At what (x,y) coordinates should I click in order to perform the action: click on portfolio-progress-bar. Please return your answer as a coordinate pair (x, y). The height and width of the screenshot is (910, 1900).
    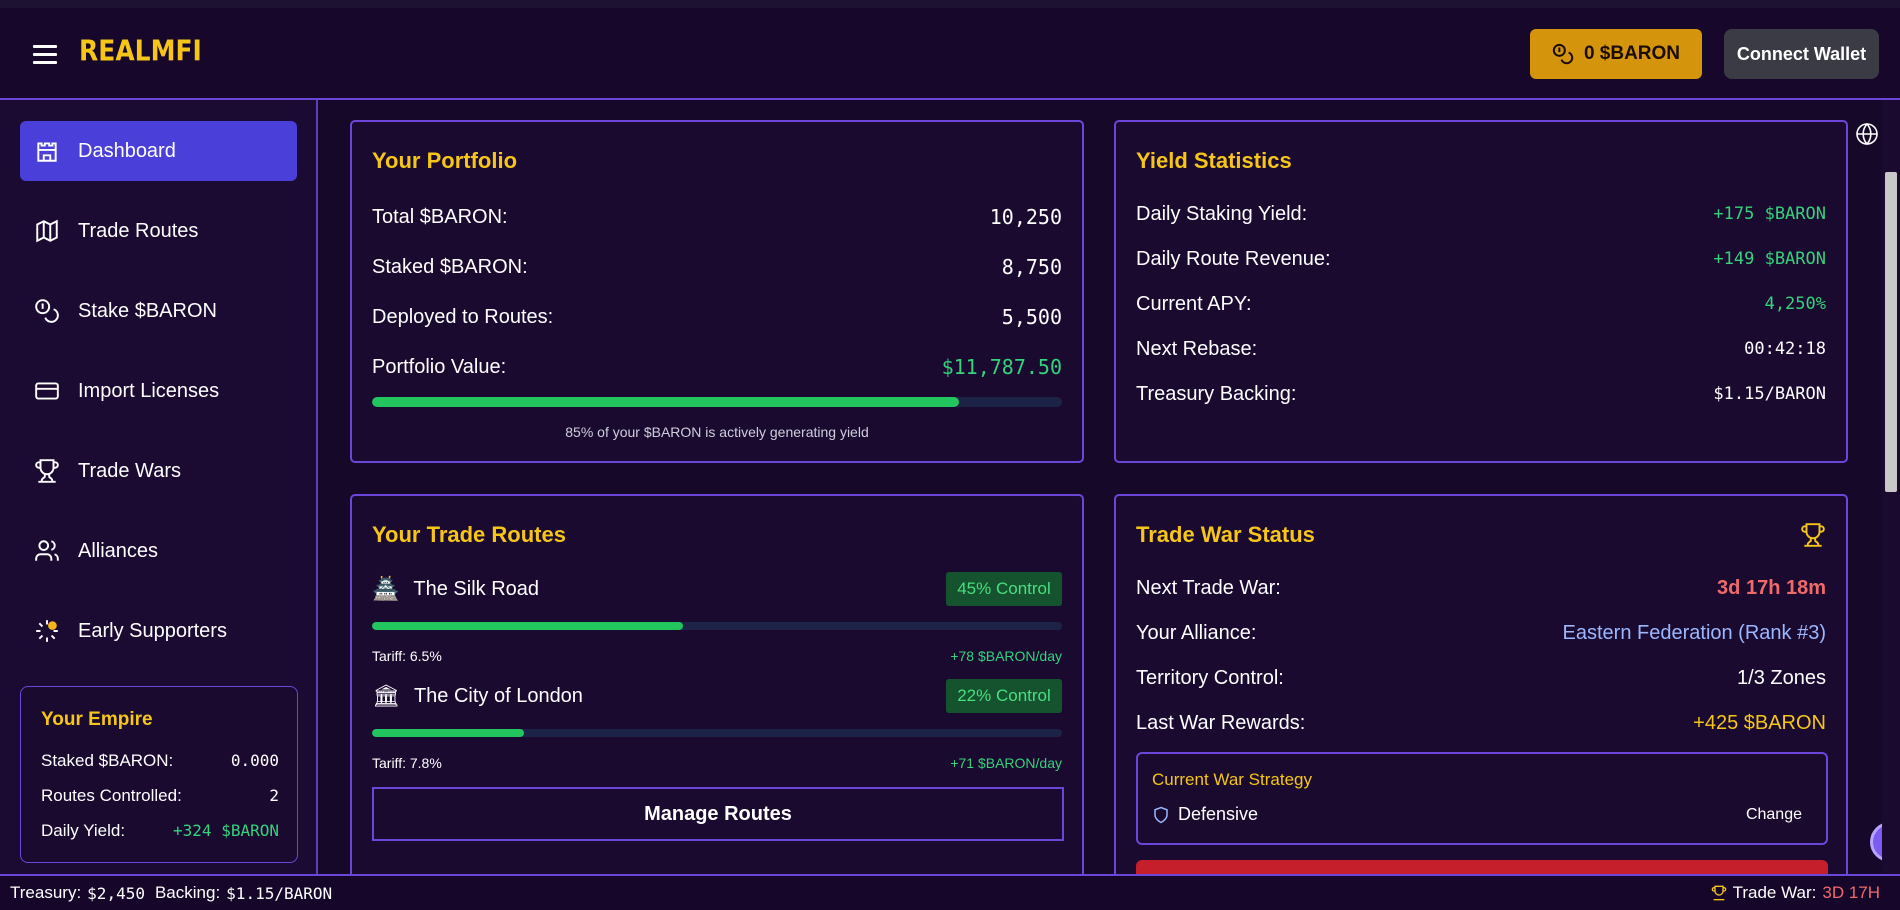
    Looking at the image, I should click on (717, 402).